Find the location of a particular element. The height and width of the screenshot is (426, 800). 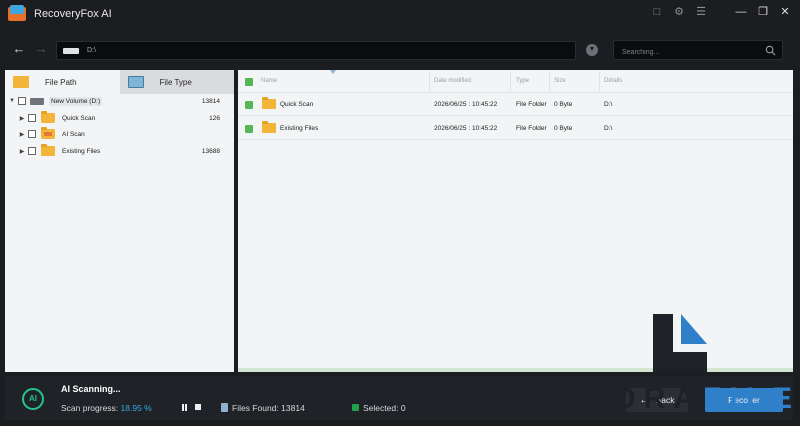

close-icon: ✕ is located at coordinates (785, 12).